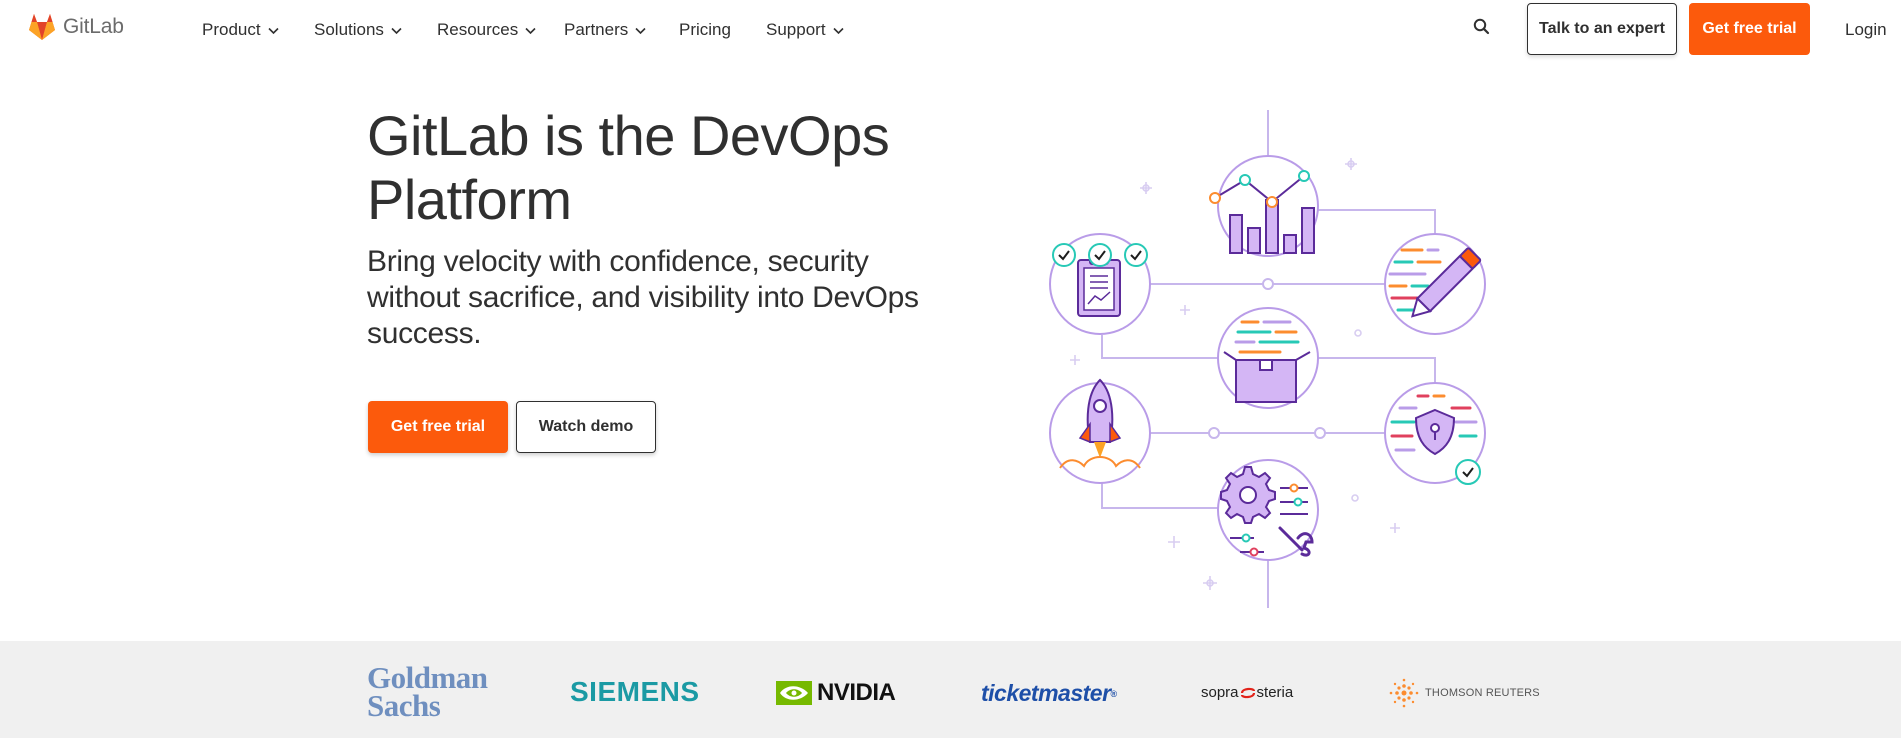 Image resolution: width=1901 pixels, height=738 pixels. What do you see at coordinates (1275, 692) in the screenshot?
I see `steria-wordmark: steria` at bounding box center [1275, 692].